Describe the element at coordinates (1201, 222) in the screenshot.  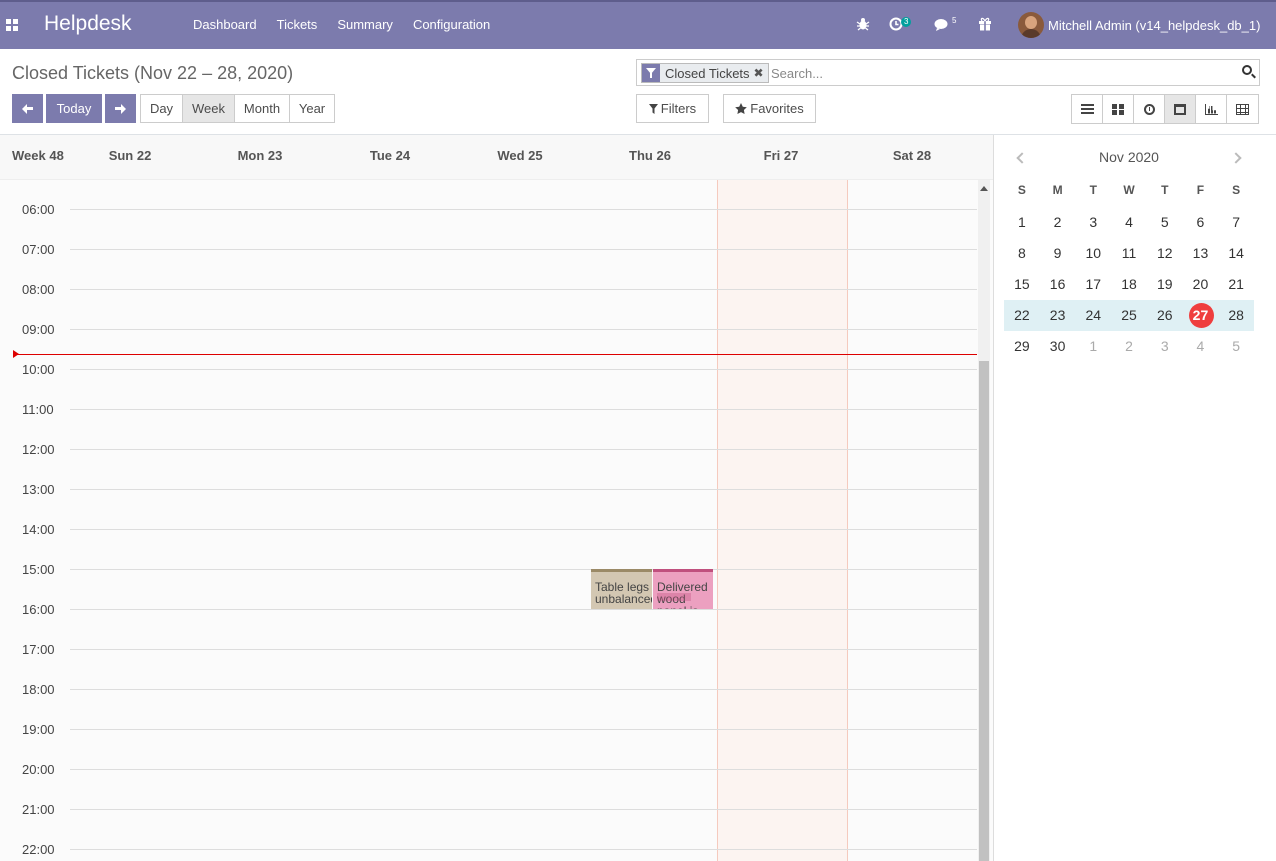
I see `date-cell: 6` at that location.